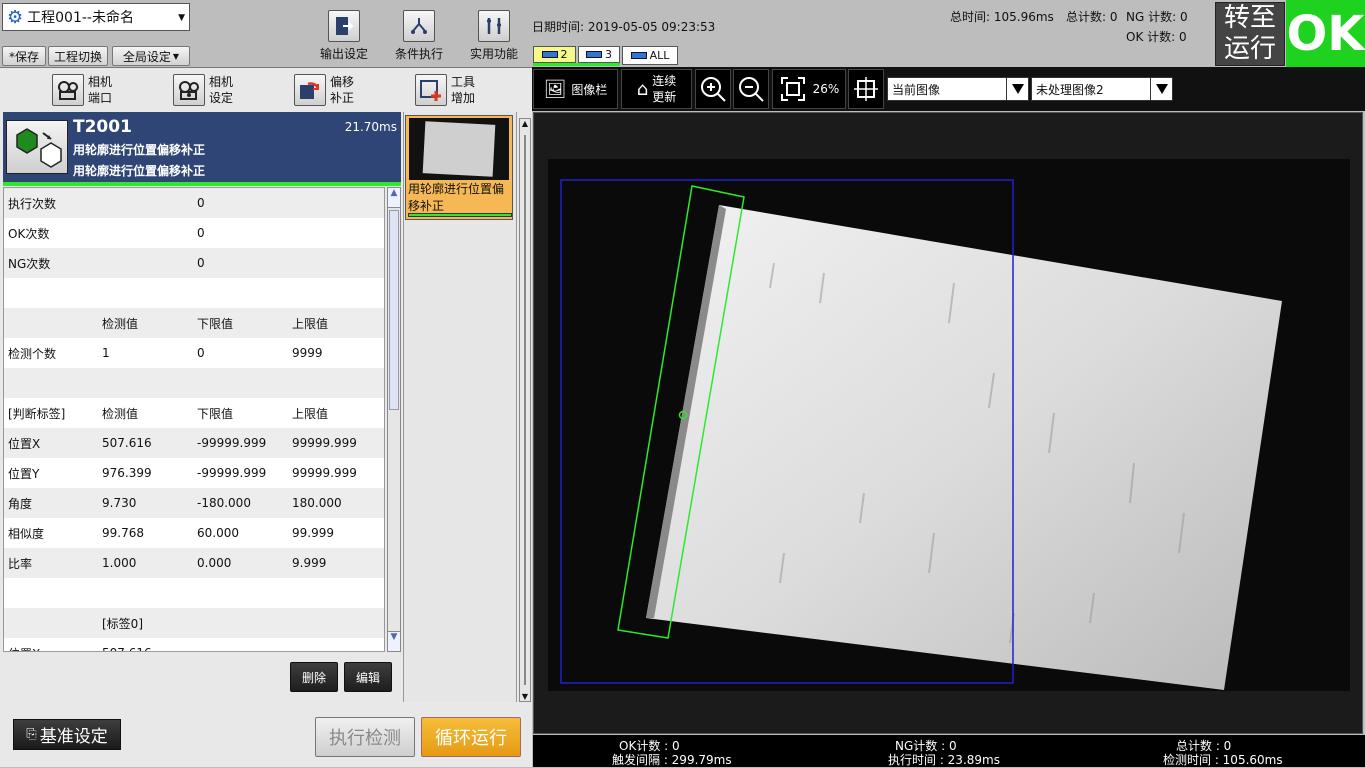  What do you see at coordinates (194, 443) in the screenshot?
I see `table-row: 位置X 507.616 -99999.999 99999.999` at bounding box center [194, 443].